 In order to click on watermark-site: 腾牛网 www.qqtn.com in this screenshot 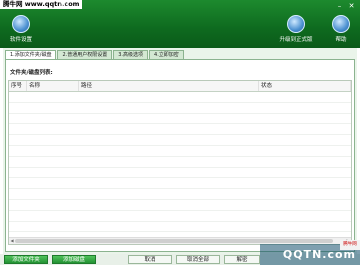, I will do `click(41, 4)`.